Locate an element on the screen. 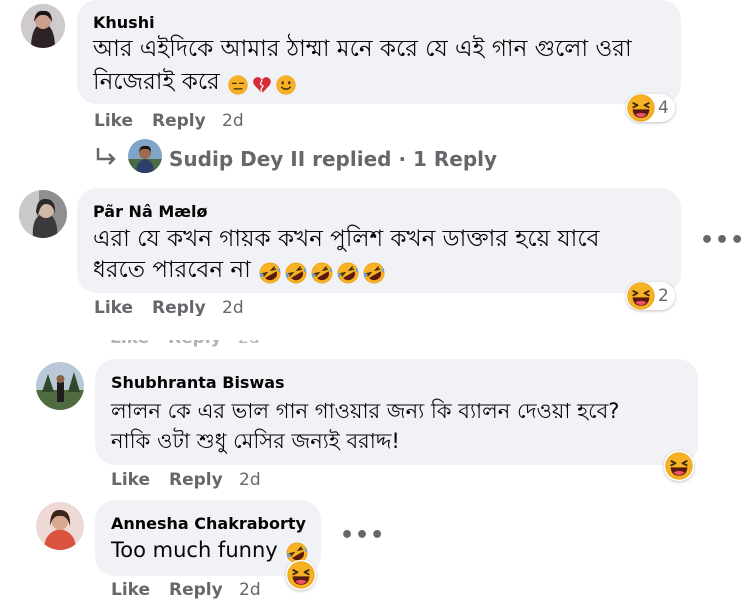 This screenshot has height=610, width=741. clipped-actions: Like Reply 2d is located at coordinates (190, 344).